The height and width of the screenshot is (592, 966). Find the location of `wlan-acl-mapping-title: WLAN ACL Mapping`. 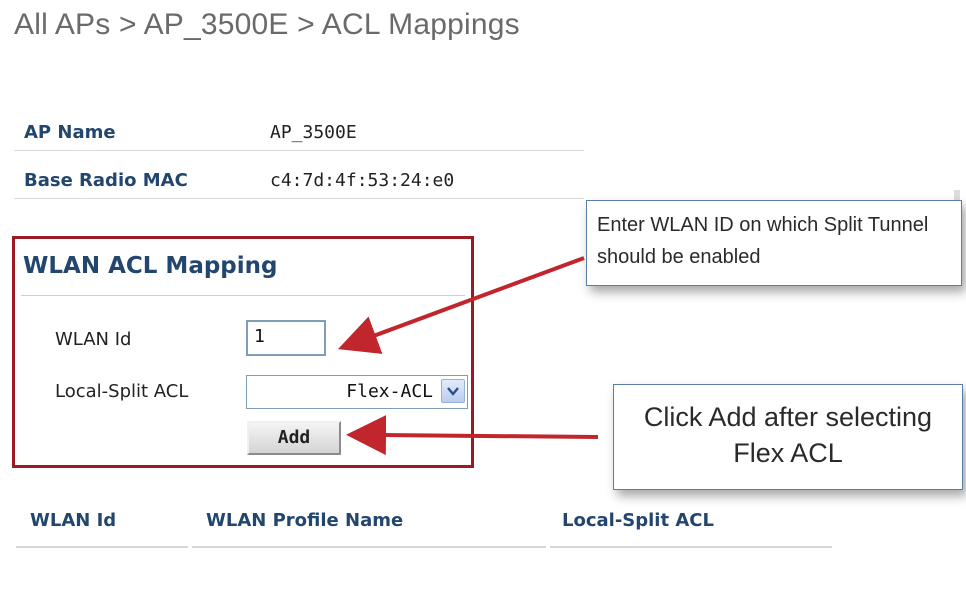

wlan-acl-mapping-title: WLAN ACL Mapping is located at coordinates (150, 266).